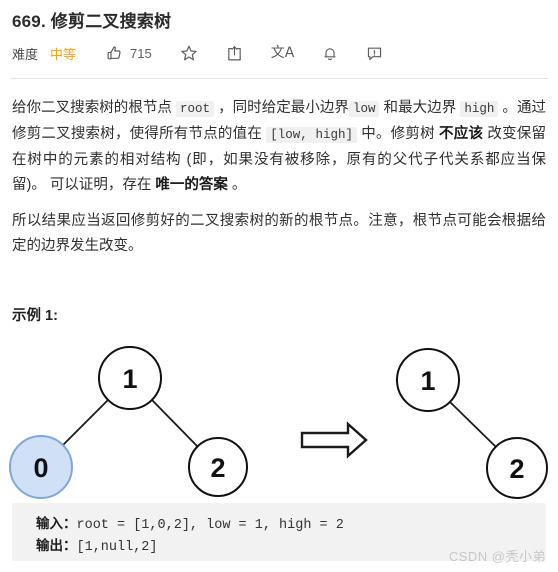  I want to click on like-button: 715, so click(129, 53).